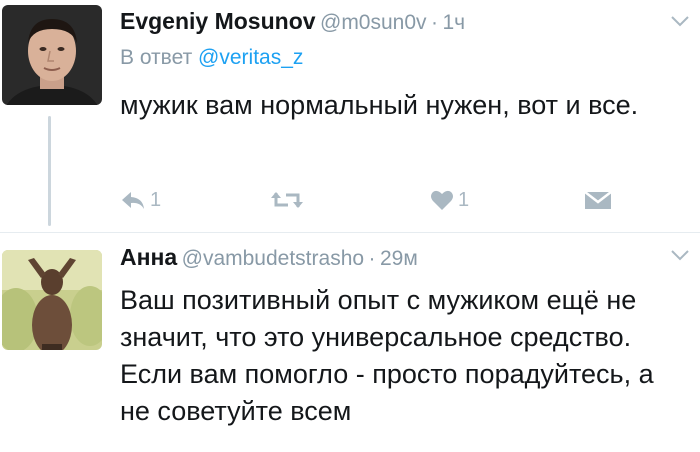 The height and width of the screenshot is (452, 700). What do you see at coordinates (442, 200) in the screenshot?
I see `heart-icon` at bounding box center [442, 200].